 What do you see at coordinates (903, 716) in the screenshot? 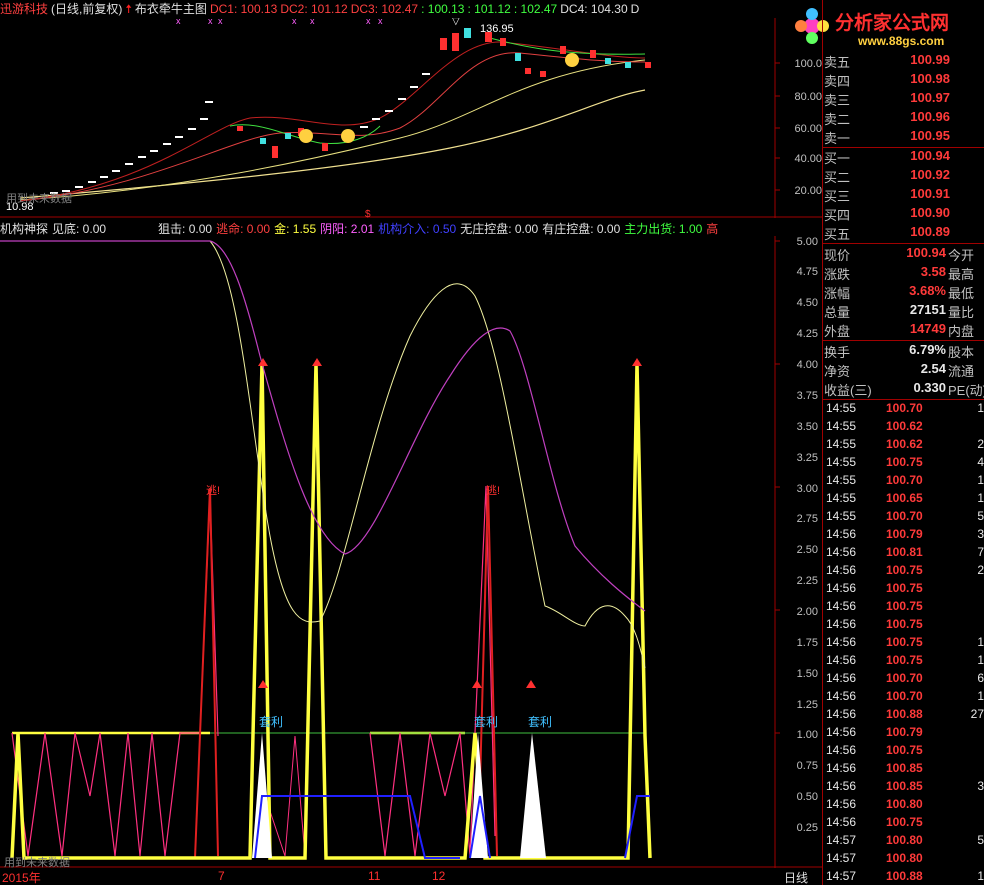
I see `tick-row: 14:56 100.88 27` at bounding box center [903, 716].